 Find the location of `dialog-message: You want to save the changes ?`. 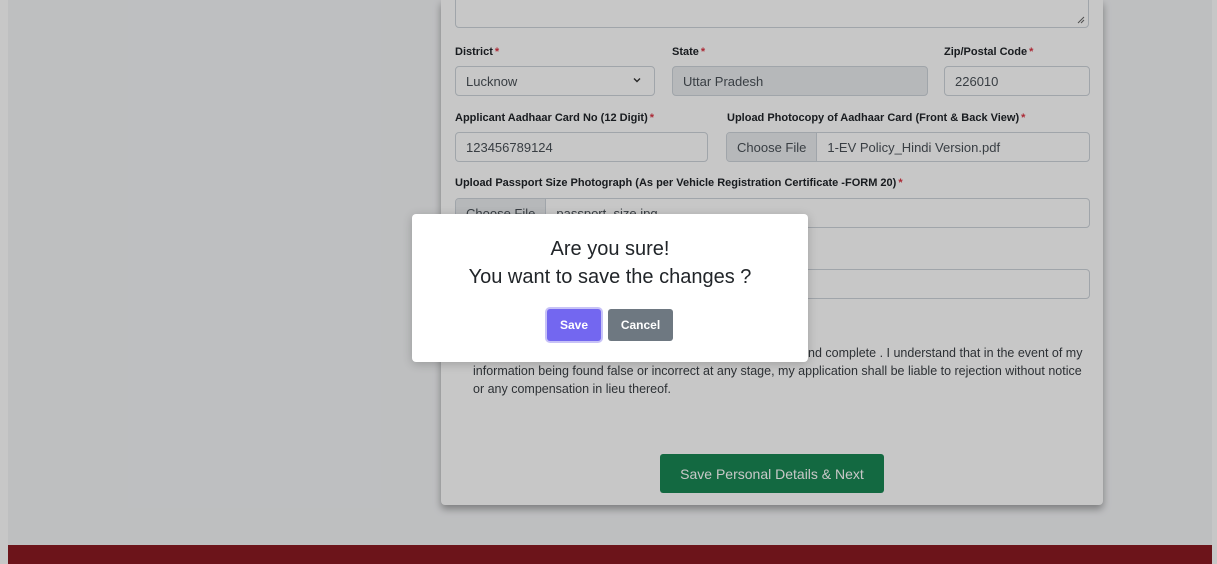

dialog-message: You want to save the changes ? is located at coordinates (610, 277).